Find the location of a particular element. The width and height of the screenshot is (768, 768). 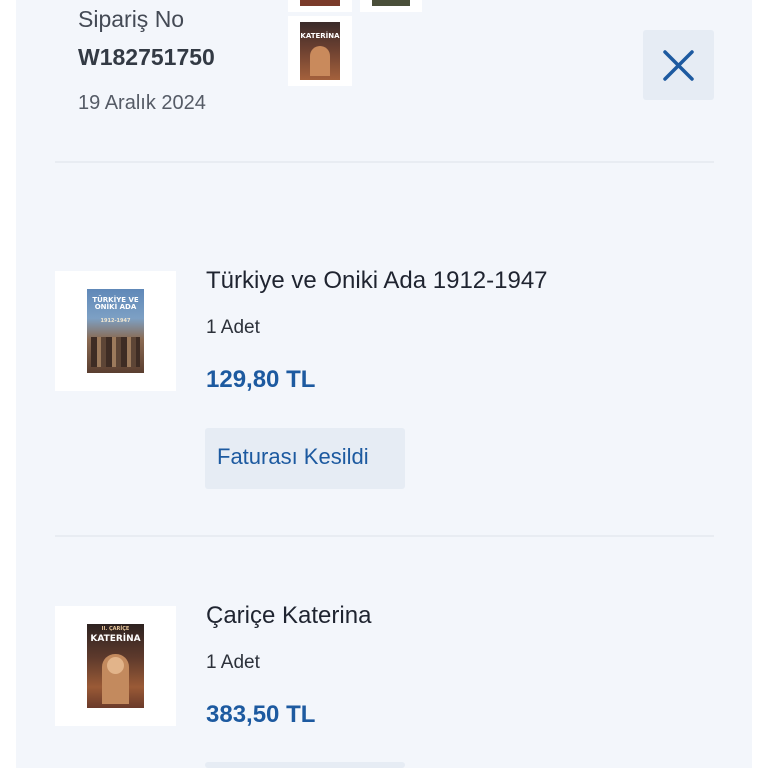

invoice-status-button is located at coordinates (305, 765).